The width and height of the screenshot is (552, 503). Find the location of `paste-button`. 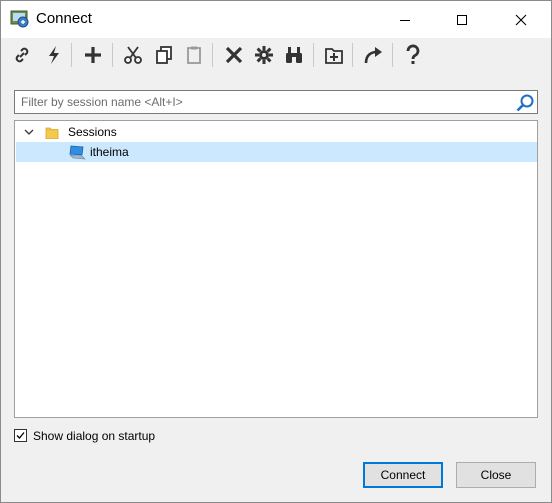

paste-button is located at coordinates (194, 55).